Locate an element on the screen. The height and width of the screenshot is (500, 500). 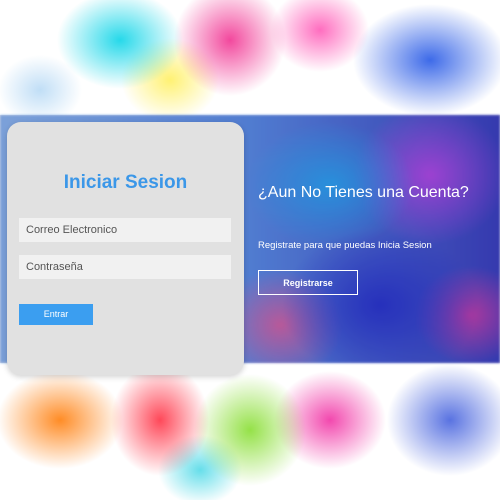
signup-text: Registrate para que puedas Inicia Sesion is located at coordinates (345, 245).